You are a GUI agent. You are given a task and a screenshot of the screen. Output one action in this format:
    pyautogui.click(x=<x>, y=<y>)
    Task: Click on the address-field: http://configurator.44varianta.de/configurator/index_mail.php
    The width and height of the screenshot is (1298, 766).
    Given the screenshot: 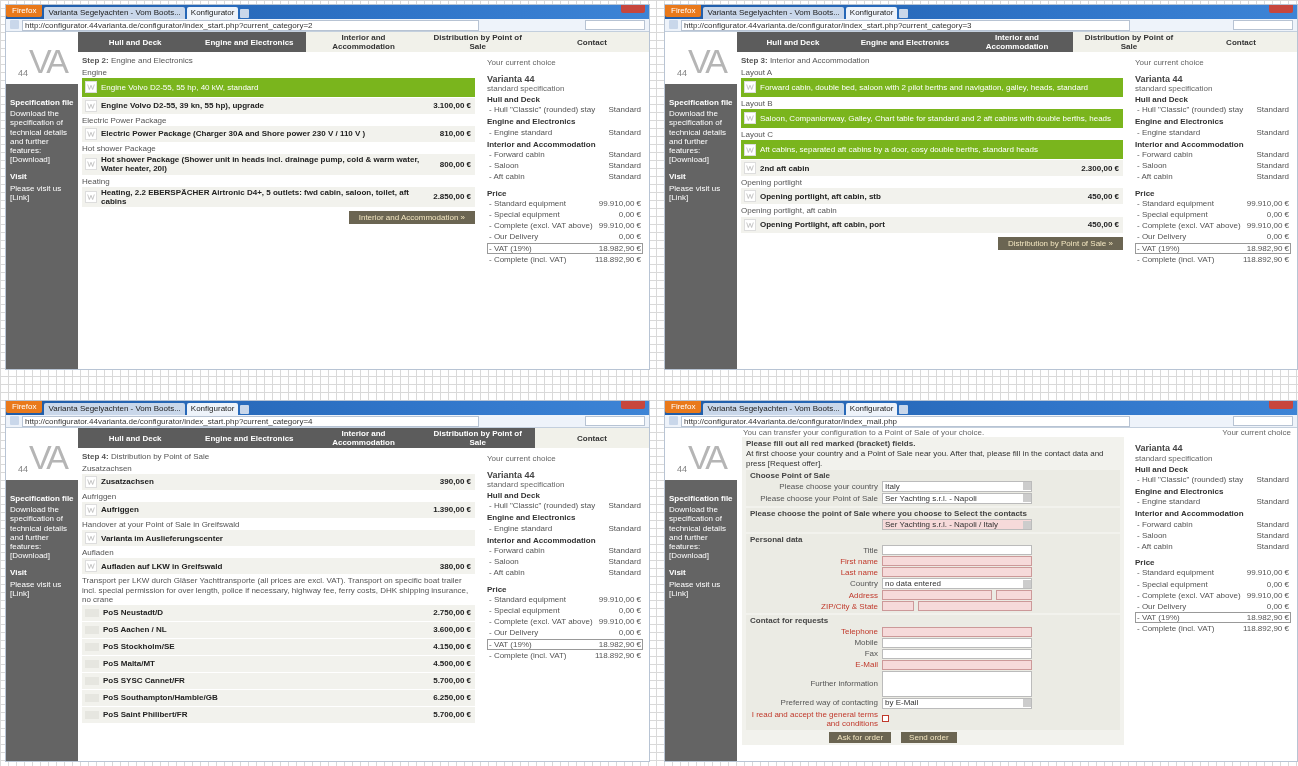 What is the action you would take?
    pyautogui.click(x=906, y=421)
    